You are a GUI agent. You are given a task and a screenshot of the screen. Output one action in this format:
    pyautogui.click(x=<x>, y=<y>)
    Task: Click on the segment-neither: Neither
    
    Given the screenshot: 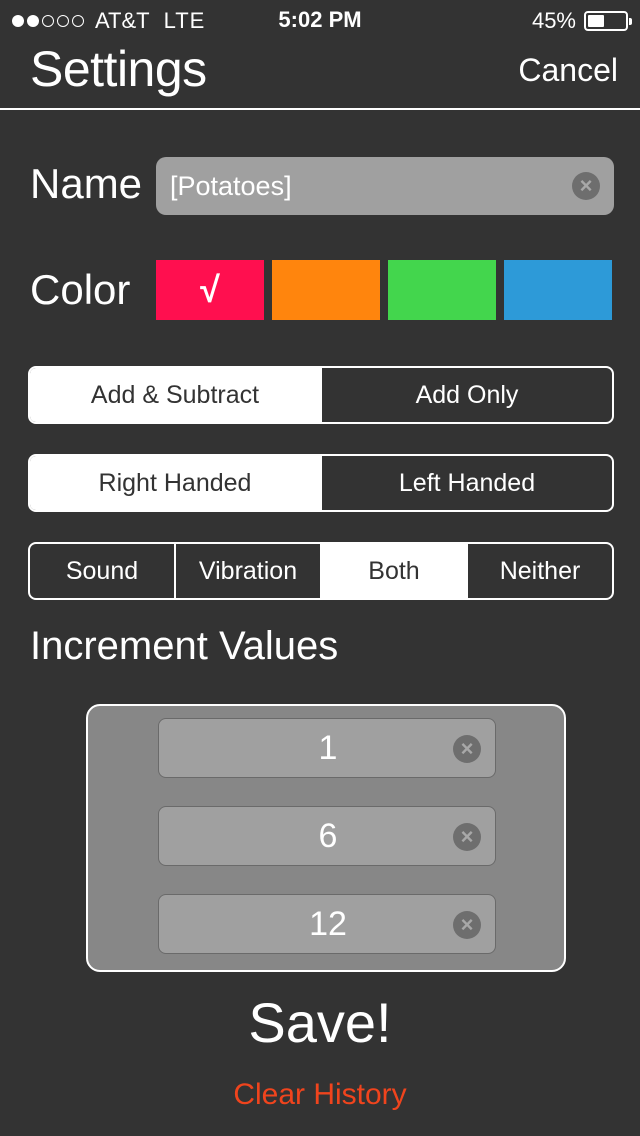 What is the action you would take?
    pyautogui.click(x=539, y=571)
    